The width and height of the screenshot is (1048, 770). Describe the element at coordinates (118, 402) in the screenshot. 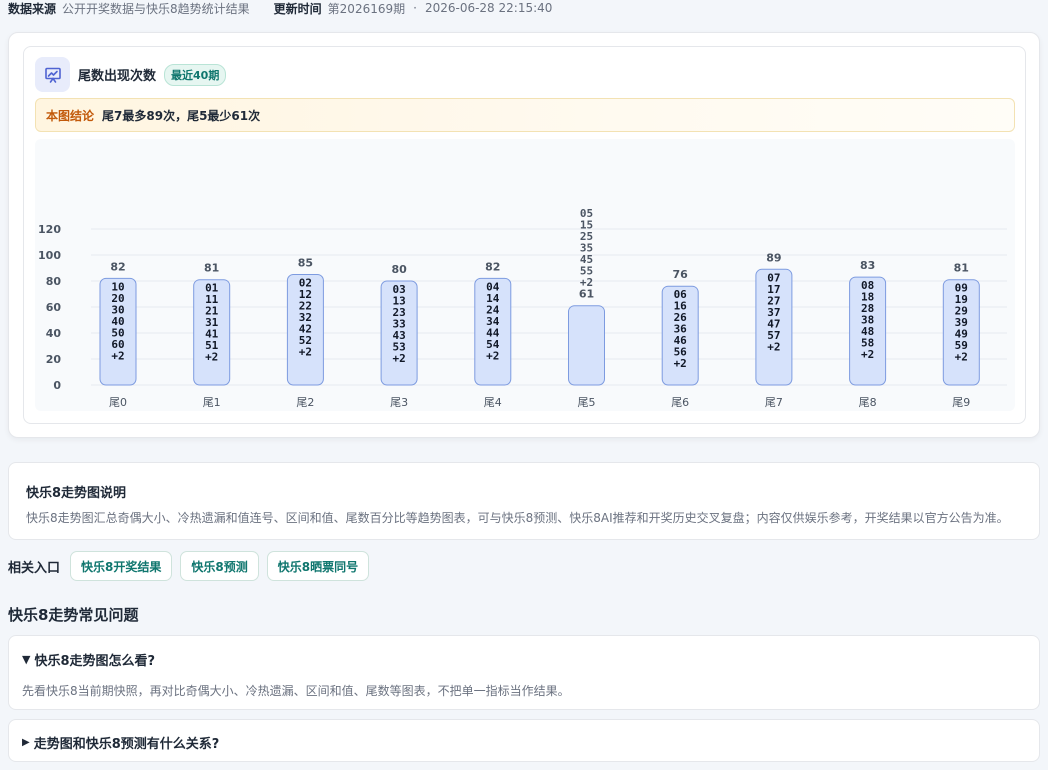

I see `x-category-label: 尾0` at that location.